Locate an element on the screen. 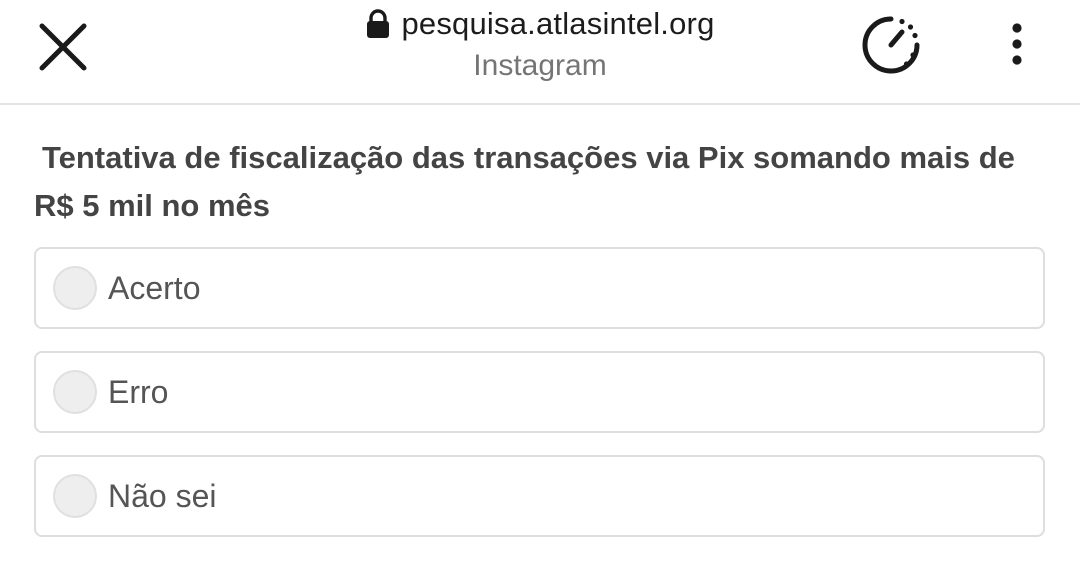 The image size is (1080, 570). lock-icon is located at coordinates (378, 23).